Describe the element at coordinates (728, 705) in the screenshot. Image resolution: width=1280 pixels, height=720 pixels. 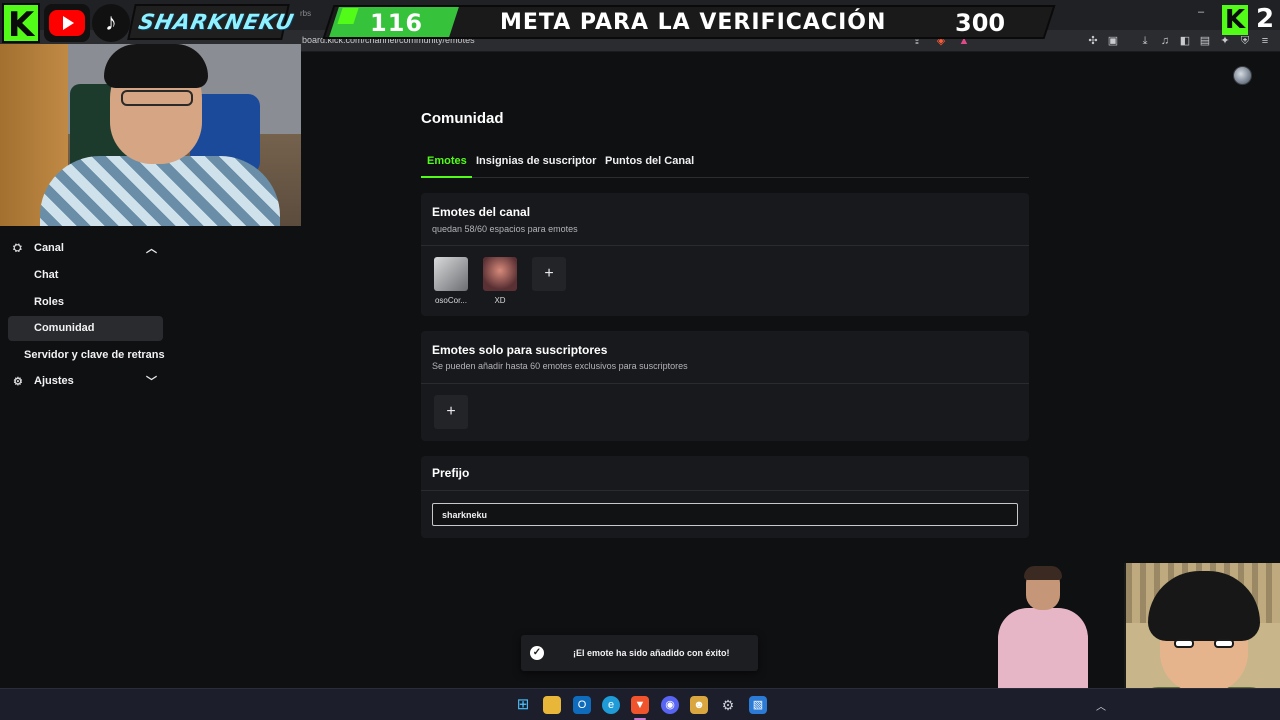
I see `settings-icon: ⚙` at that location.